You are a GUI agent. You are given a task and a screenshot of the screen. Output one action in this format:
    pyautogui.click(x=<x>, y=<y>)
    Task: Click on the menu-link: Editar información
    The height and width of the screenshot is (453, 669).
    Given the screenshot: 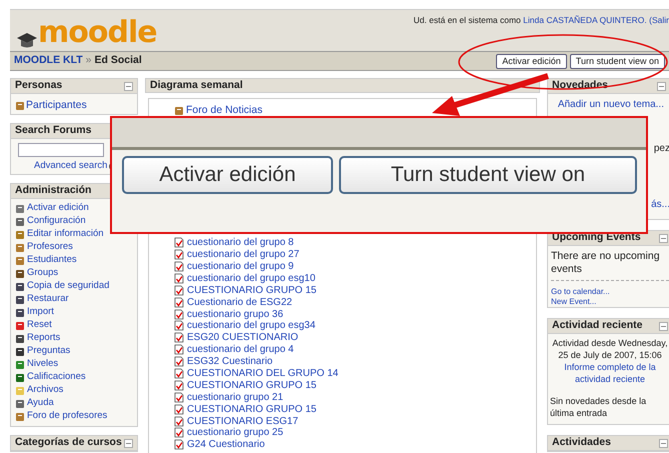 What is the action you would take?
    pyautogui.click(x=65, y=234)
    